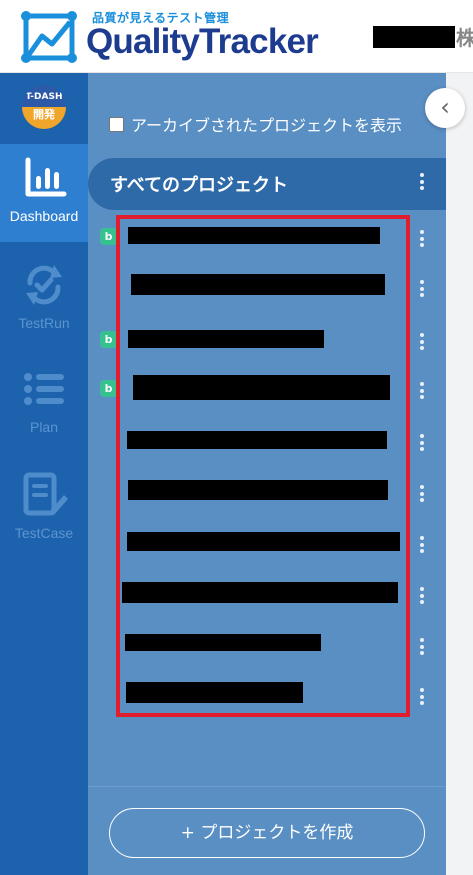 Image resolution: width=473 pixels, height=875 pixels. I want to click on edit-document-icon, so click(45, 494).